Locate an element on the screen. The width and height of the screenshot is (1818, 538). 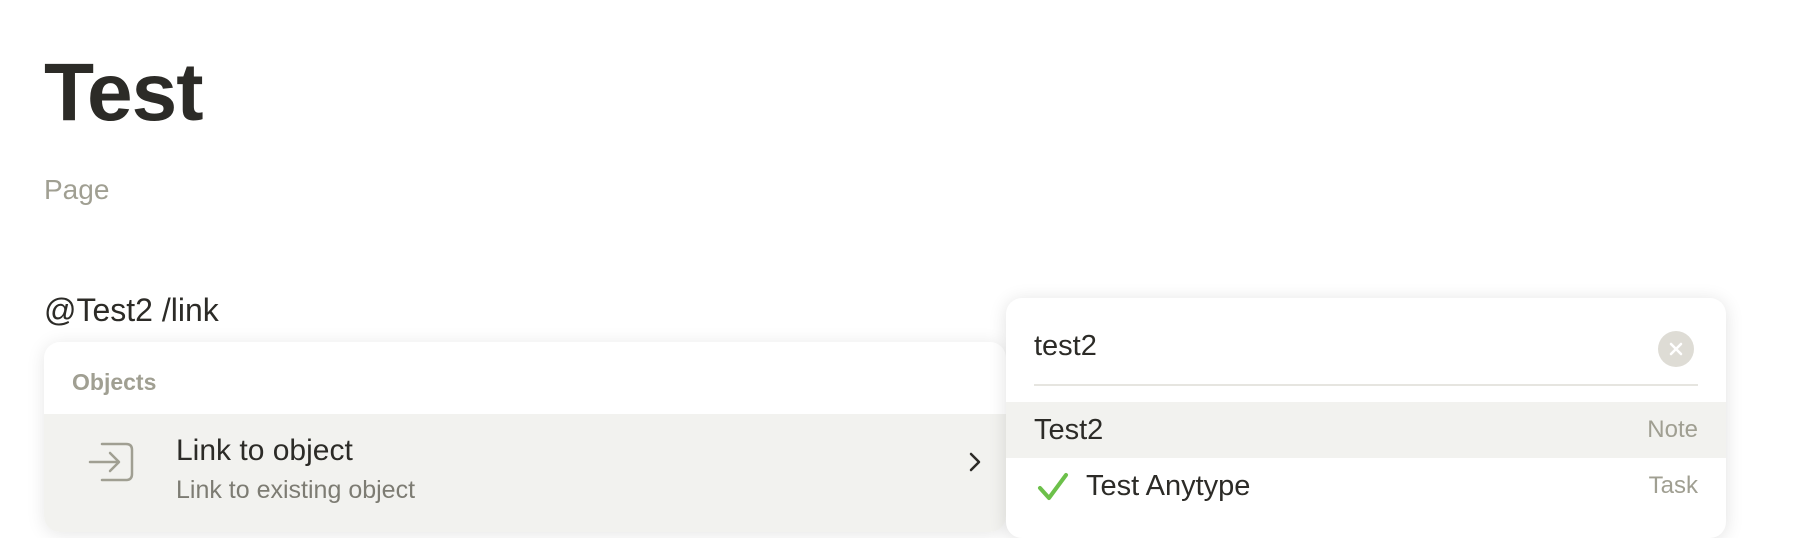
result-name: Test2 is located at coordinates (1069, 430).